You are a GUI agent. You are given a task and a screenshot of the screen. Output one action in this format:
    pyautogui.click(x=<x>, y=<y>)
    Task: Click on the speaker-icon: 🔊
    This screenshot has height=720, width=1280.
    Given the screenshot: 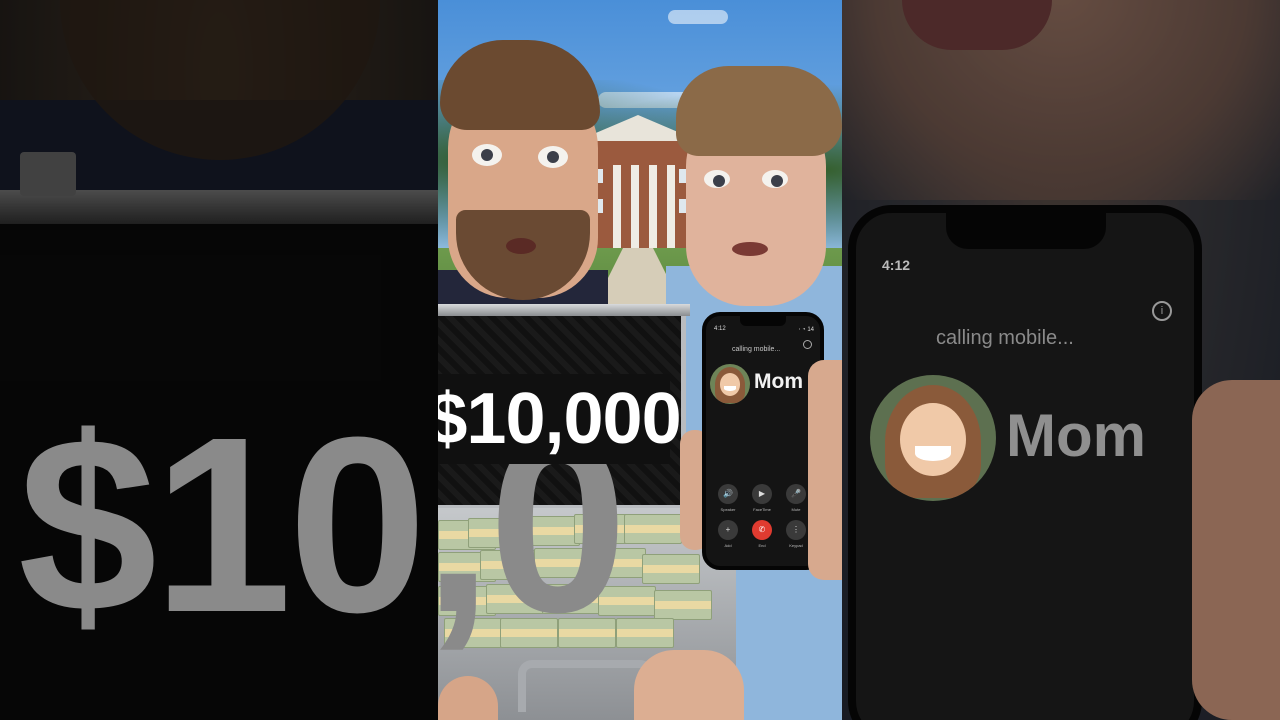 What is the action you would take?
    pyautogui.click(x=728, y=494)
    